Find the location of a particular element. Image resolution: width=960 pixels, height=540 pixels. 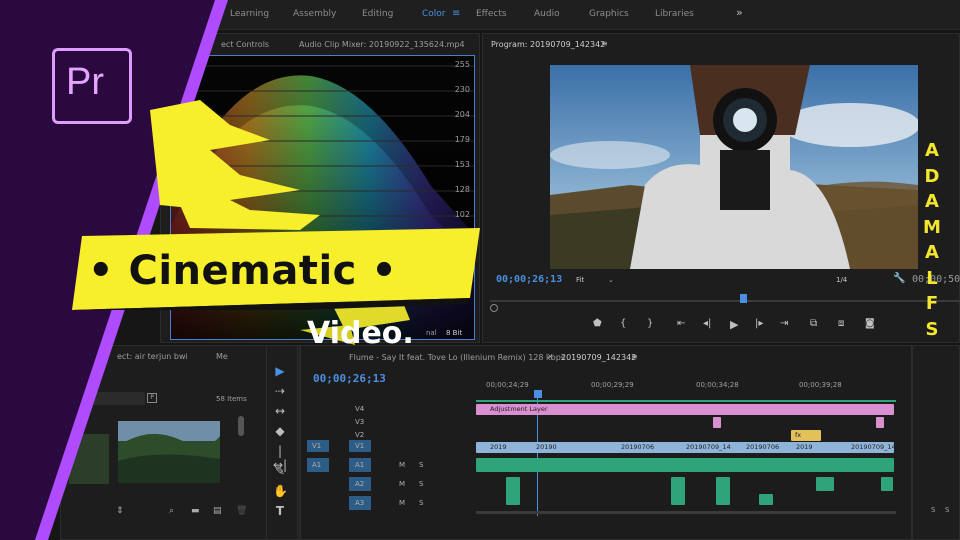

video-frame is located at coordinates (734, 167).